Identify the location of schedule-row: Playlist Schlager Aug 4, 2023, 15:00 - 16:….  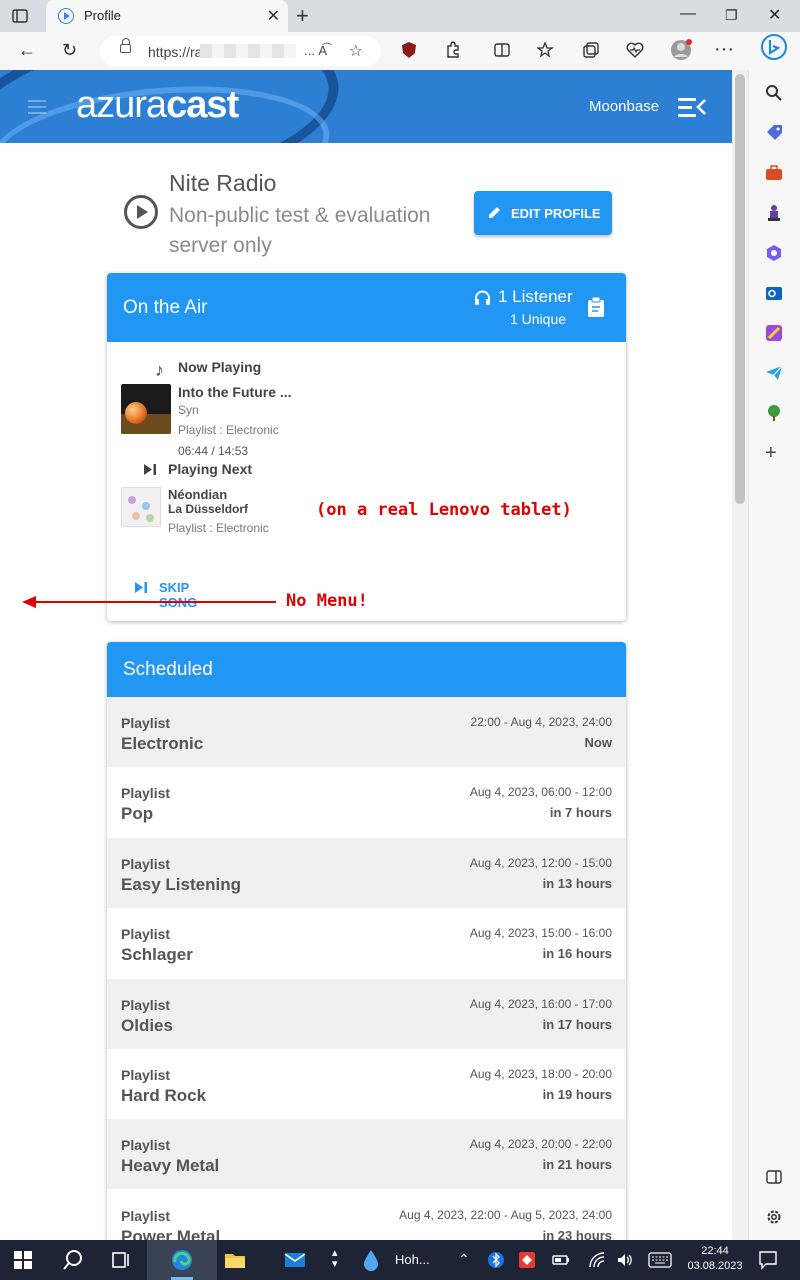
(366, 943).